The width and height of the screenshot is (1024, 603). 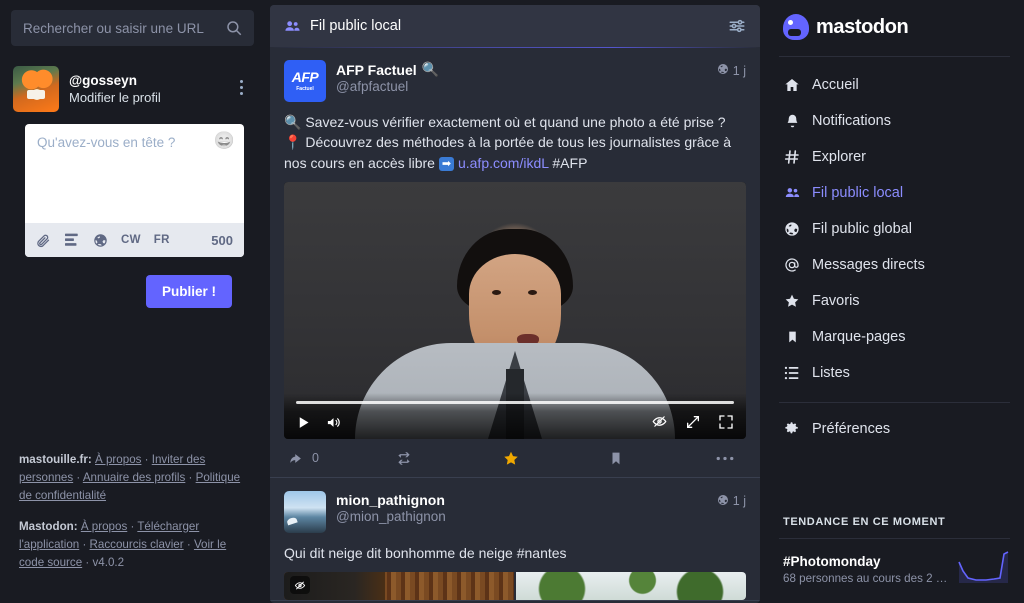 I want to click on content-warning-button: CW, so click(x=131, y=240).